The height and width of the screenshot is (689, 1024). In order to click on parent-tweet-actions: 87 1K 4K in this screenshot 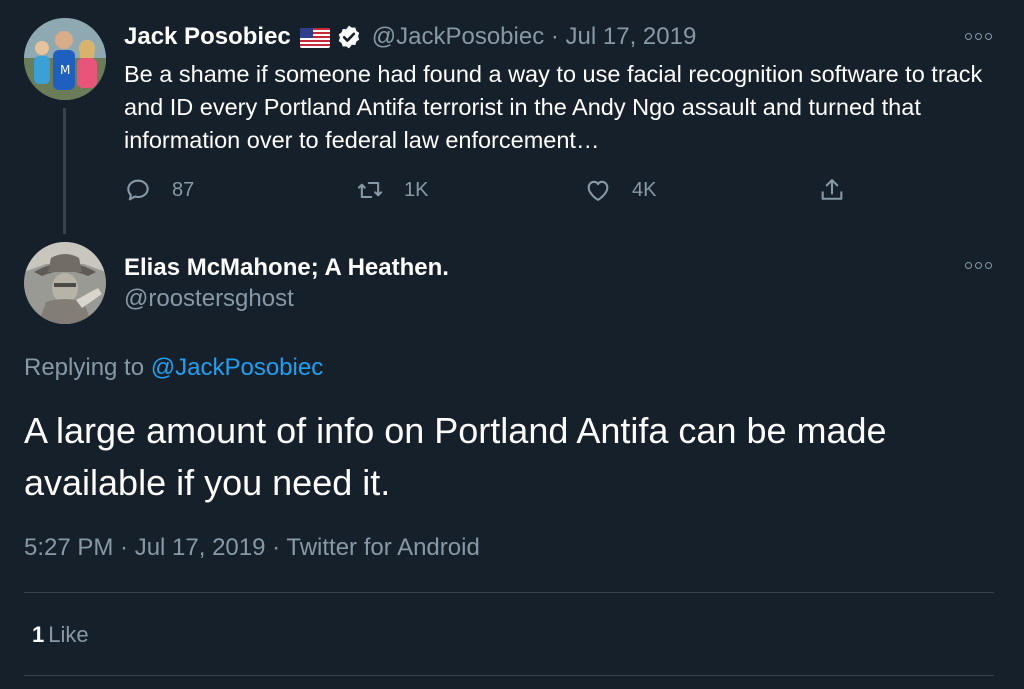, I will do `click(494, 190)`.